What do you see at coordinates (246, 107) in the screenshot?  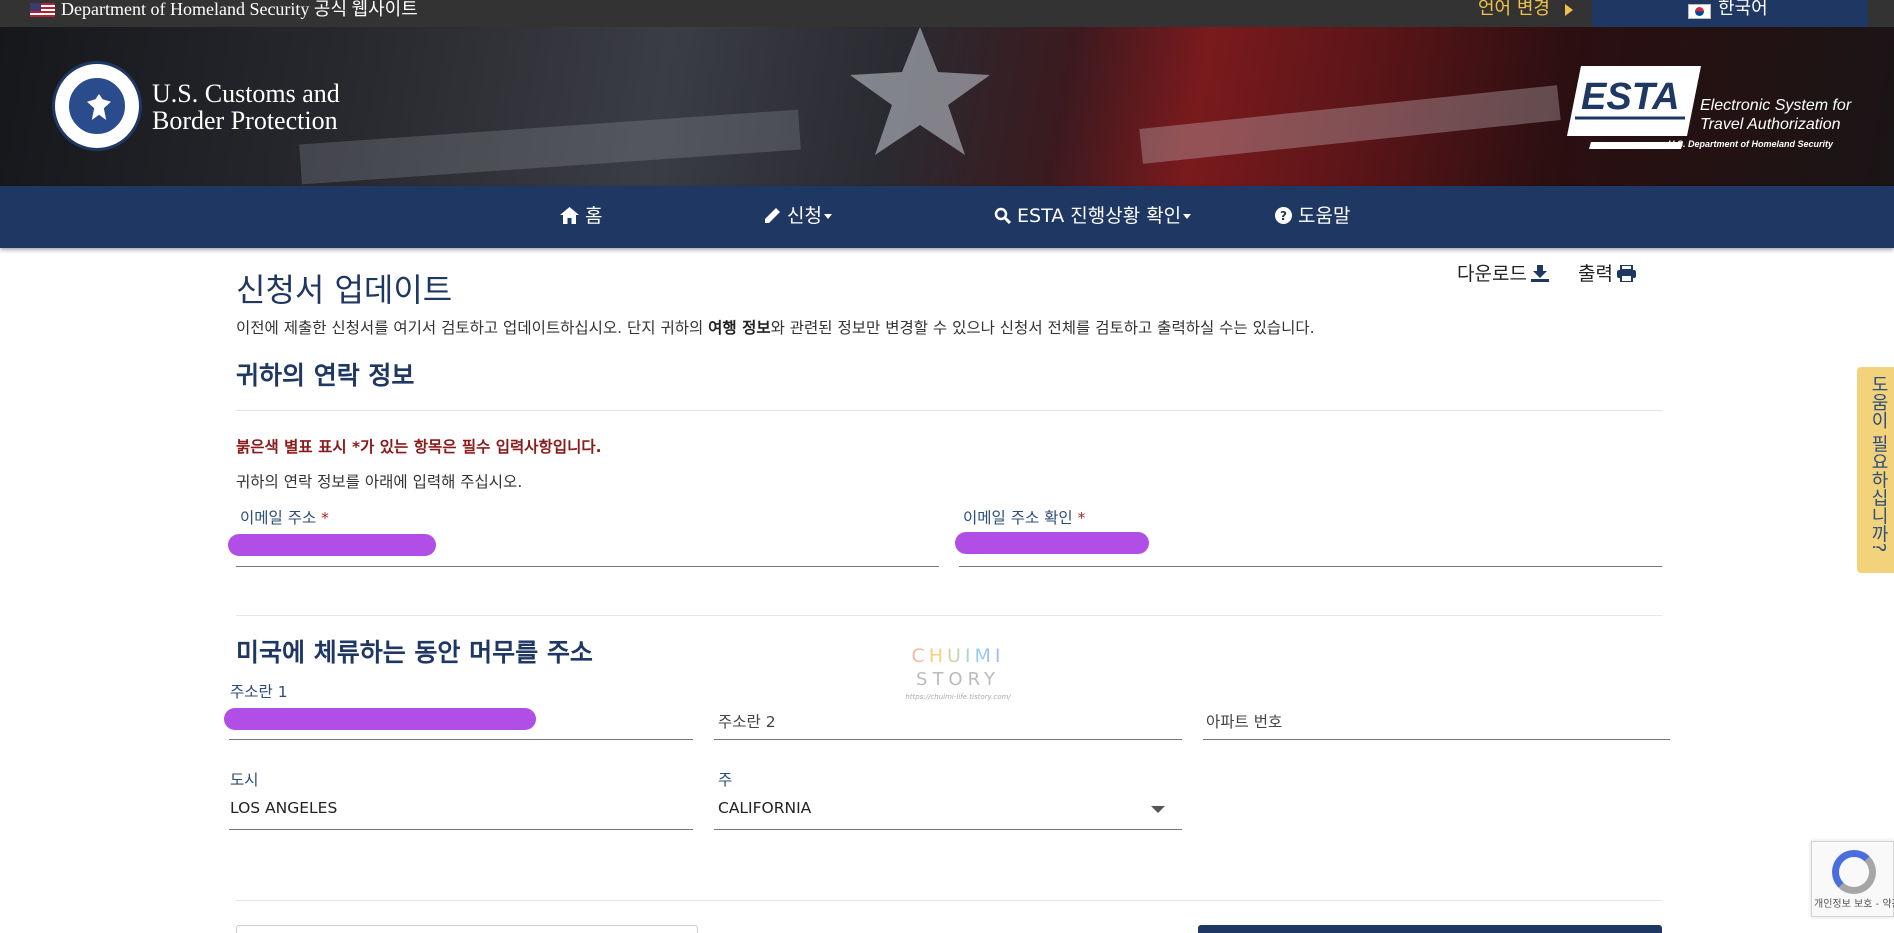 I see `agency-name: U.S. Customs and Border Protection` at bounding box center [246, 107].